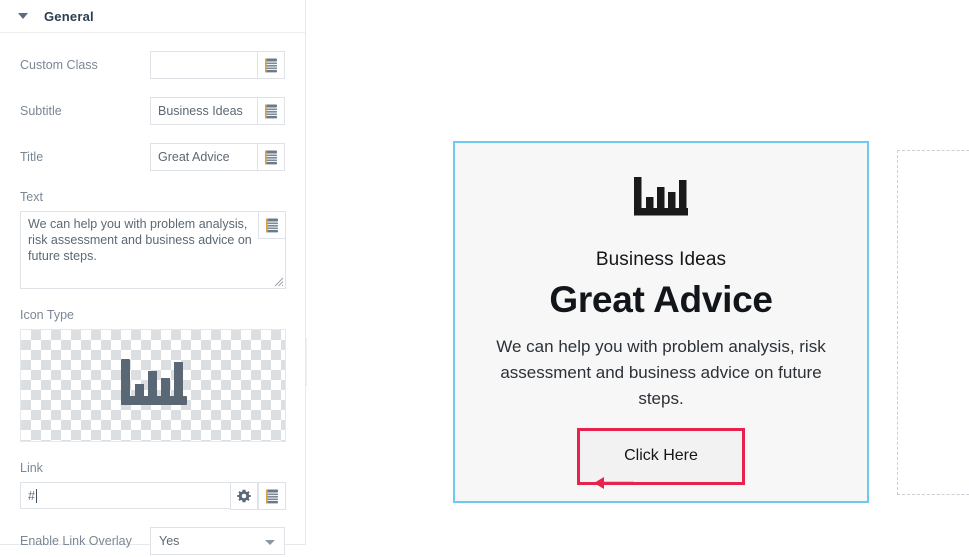 The height and width of the screenshot is (557, 969). What do you see at coordinates (47, 315) in the screenshot?
I see `field-label-icon-type: Icon Type` at bounding box center [47, 315].